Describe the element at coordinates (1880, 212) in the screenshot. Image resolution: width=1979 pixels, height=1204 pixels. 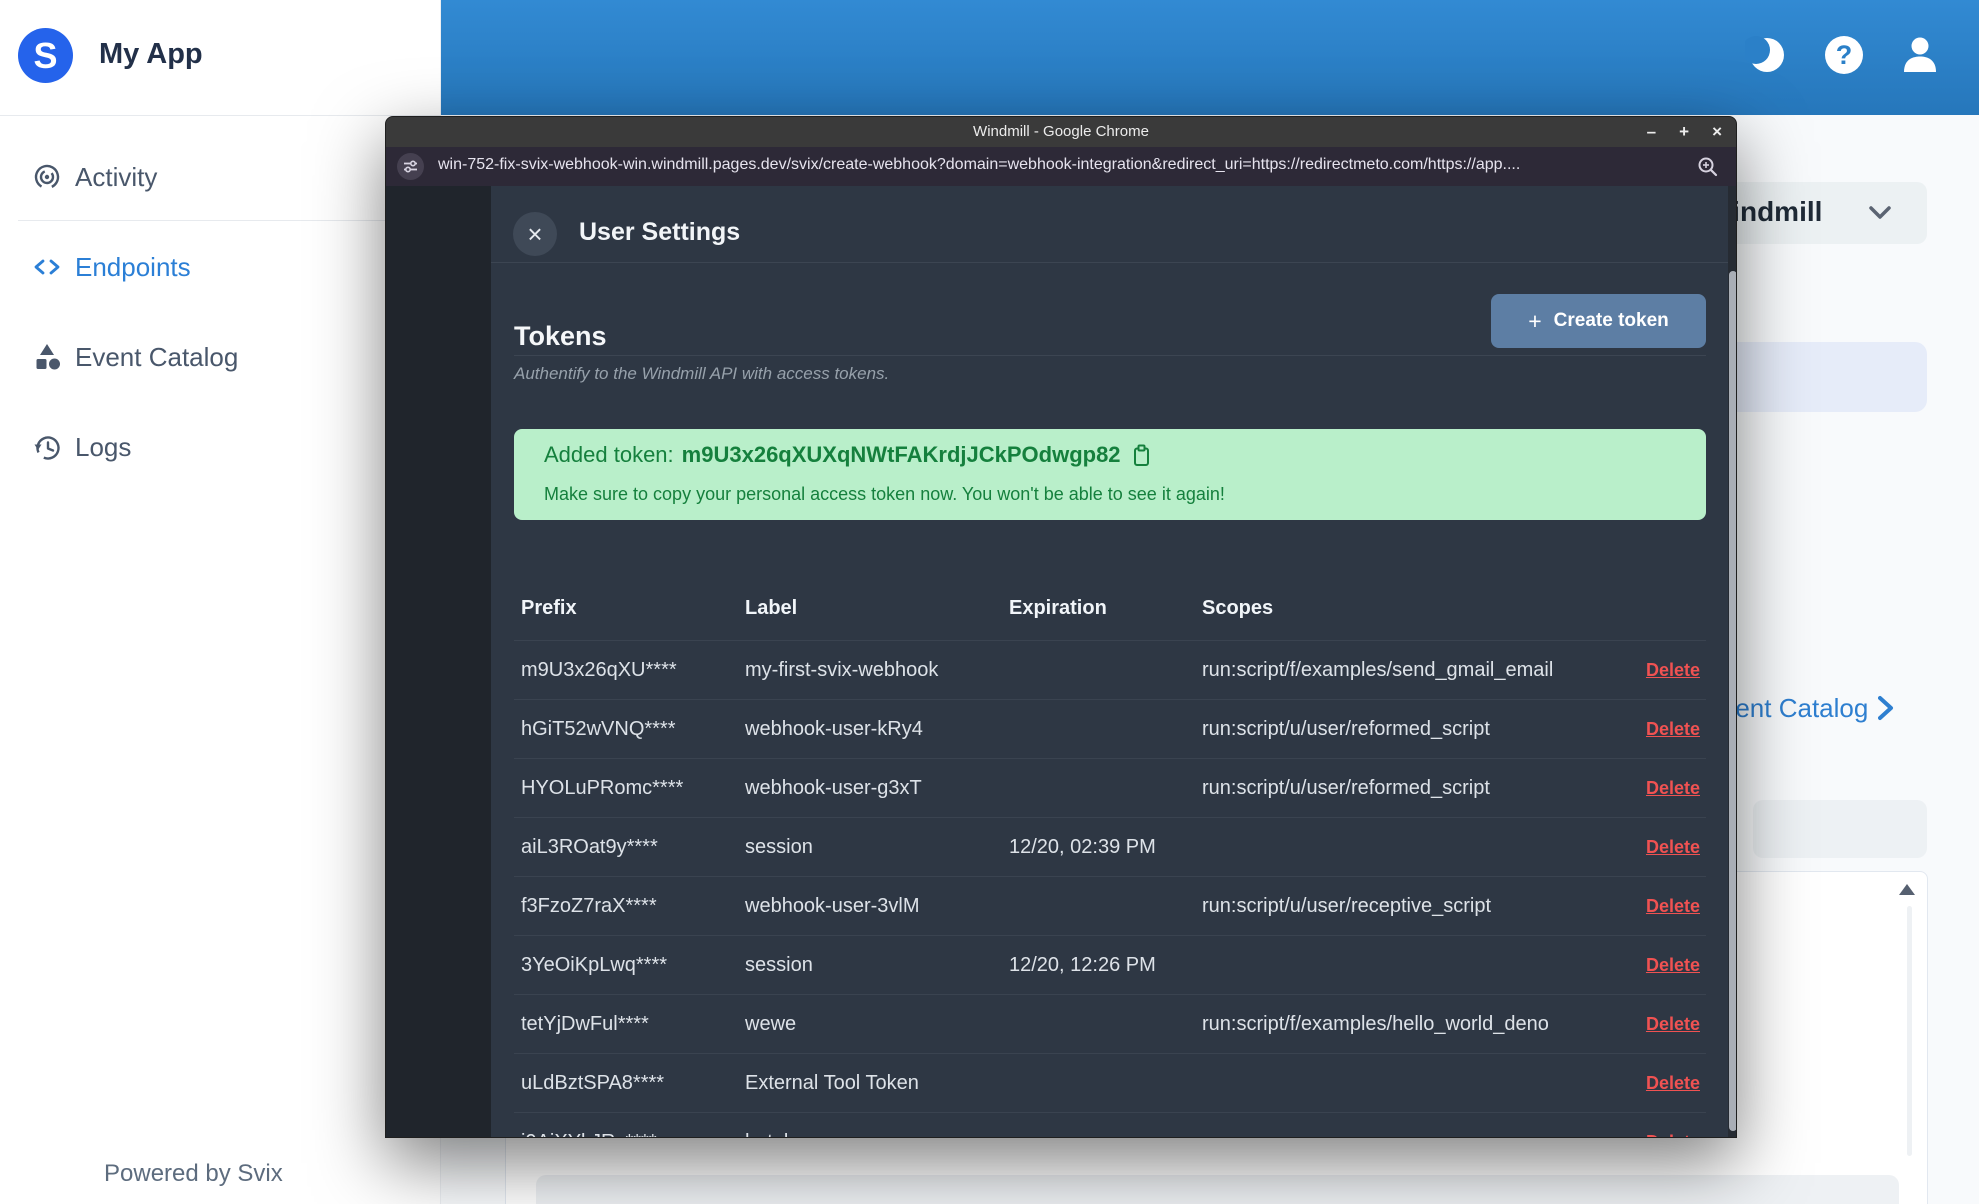
I see `chevron-down-icon` at that location.